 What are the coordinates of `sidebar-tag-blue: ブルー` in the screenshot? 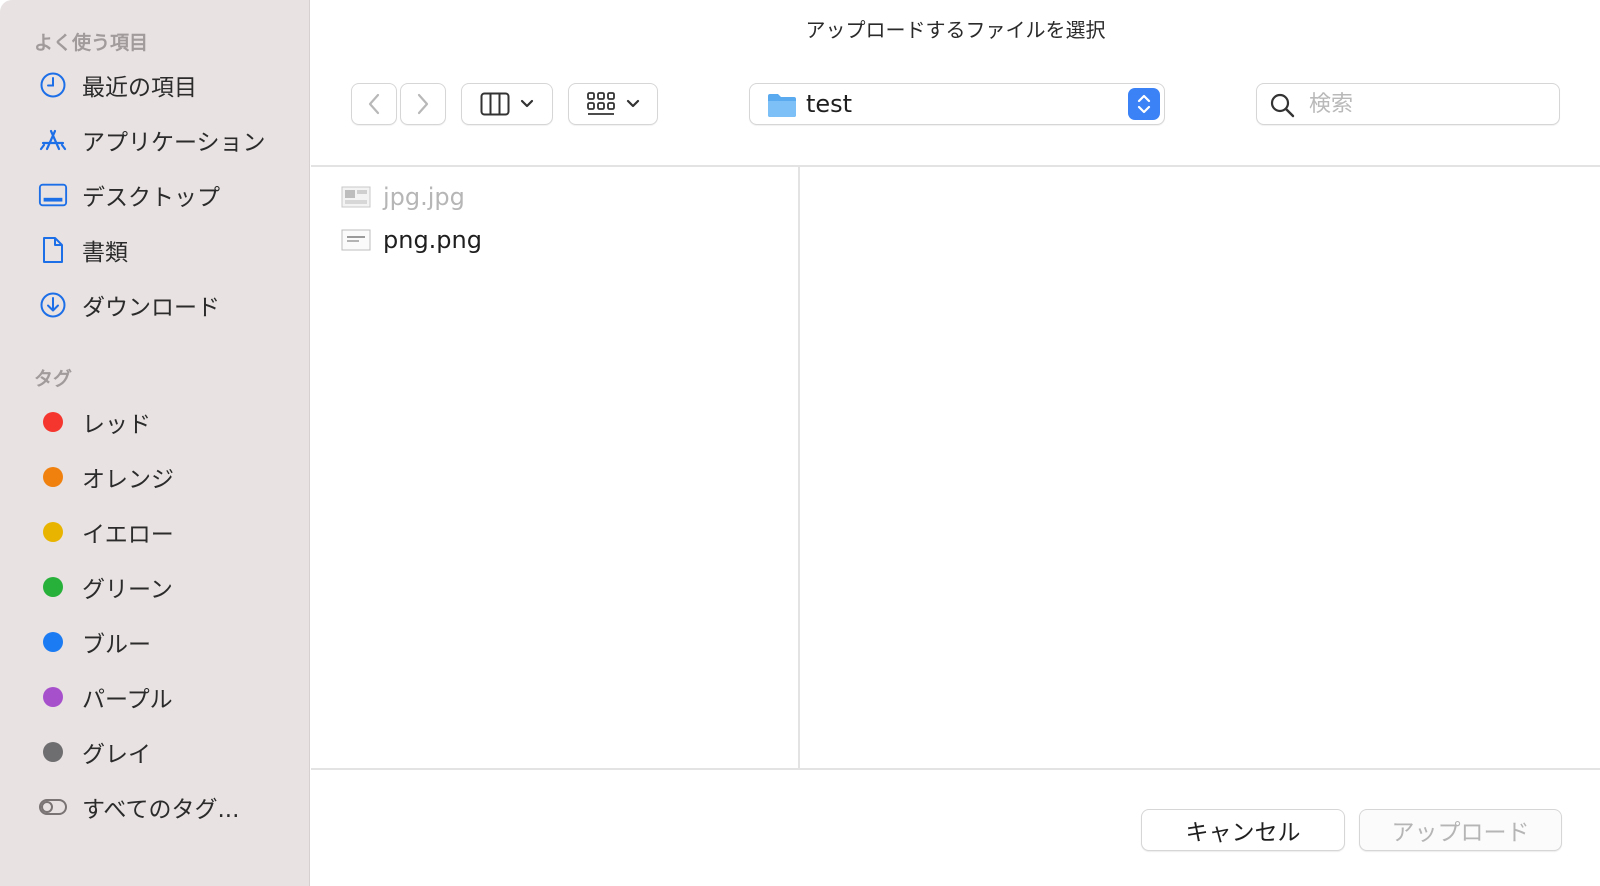 It's located at (150, 642).